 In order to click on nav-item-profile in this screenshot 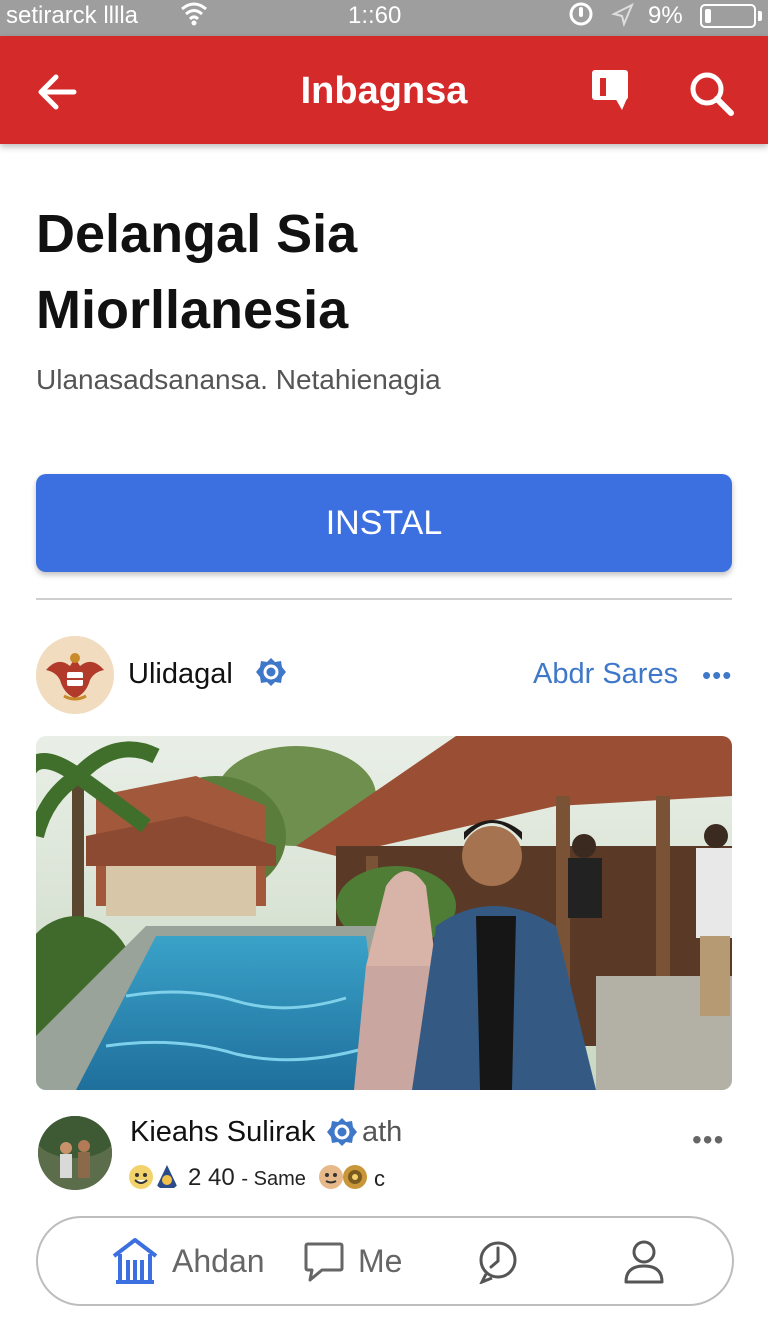, I will do `click(644, 1261)`.